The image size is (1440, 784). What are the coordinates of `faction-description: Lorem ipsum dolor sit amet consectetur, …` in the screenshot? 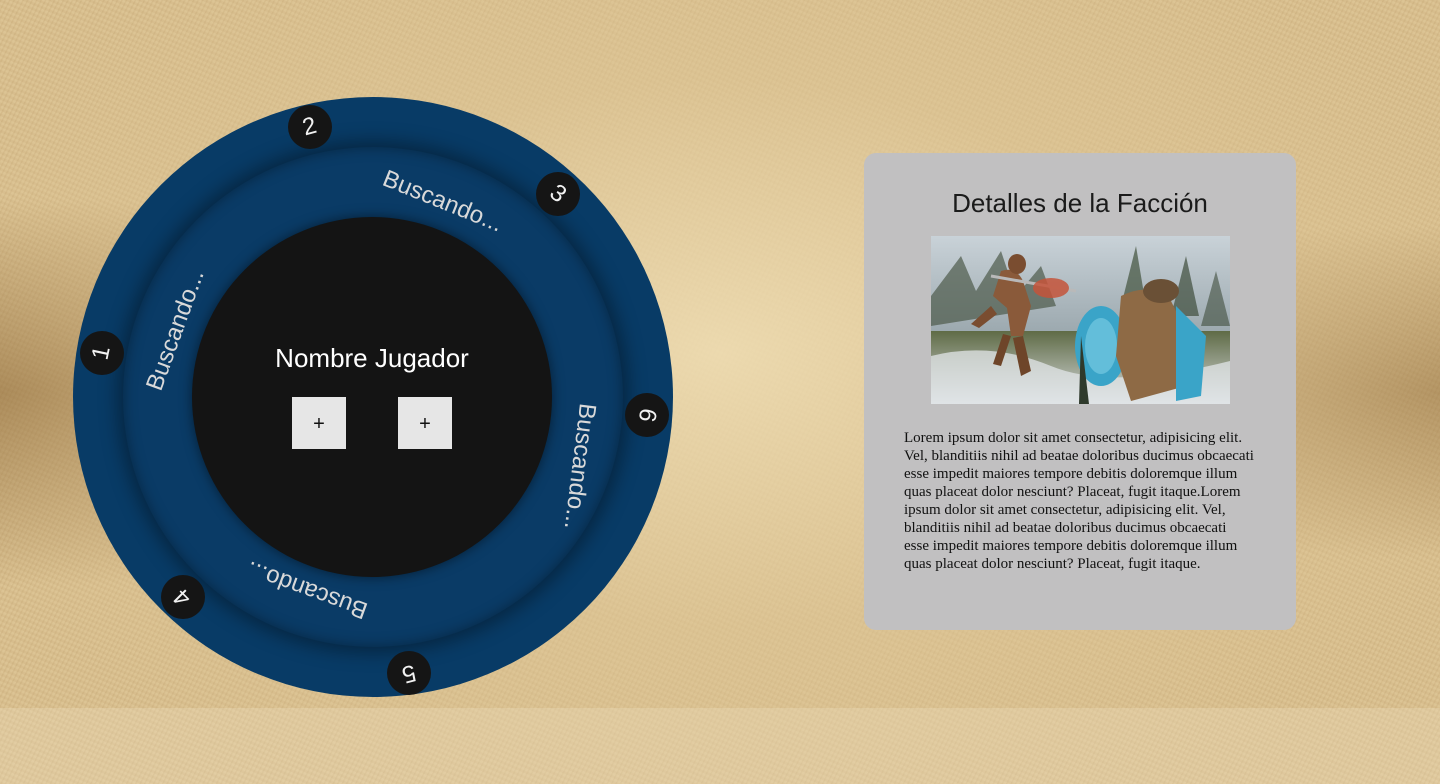 It's located at (1079, 501).